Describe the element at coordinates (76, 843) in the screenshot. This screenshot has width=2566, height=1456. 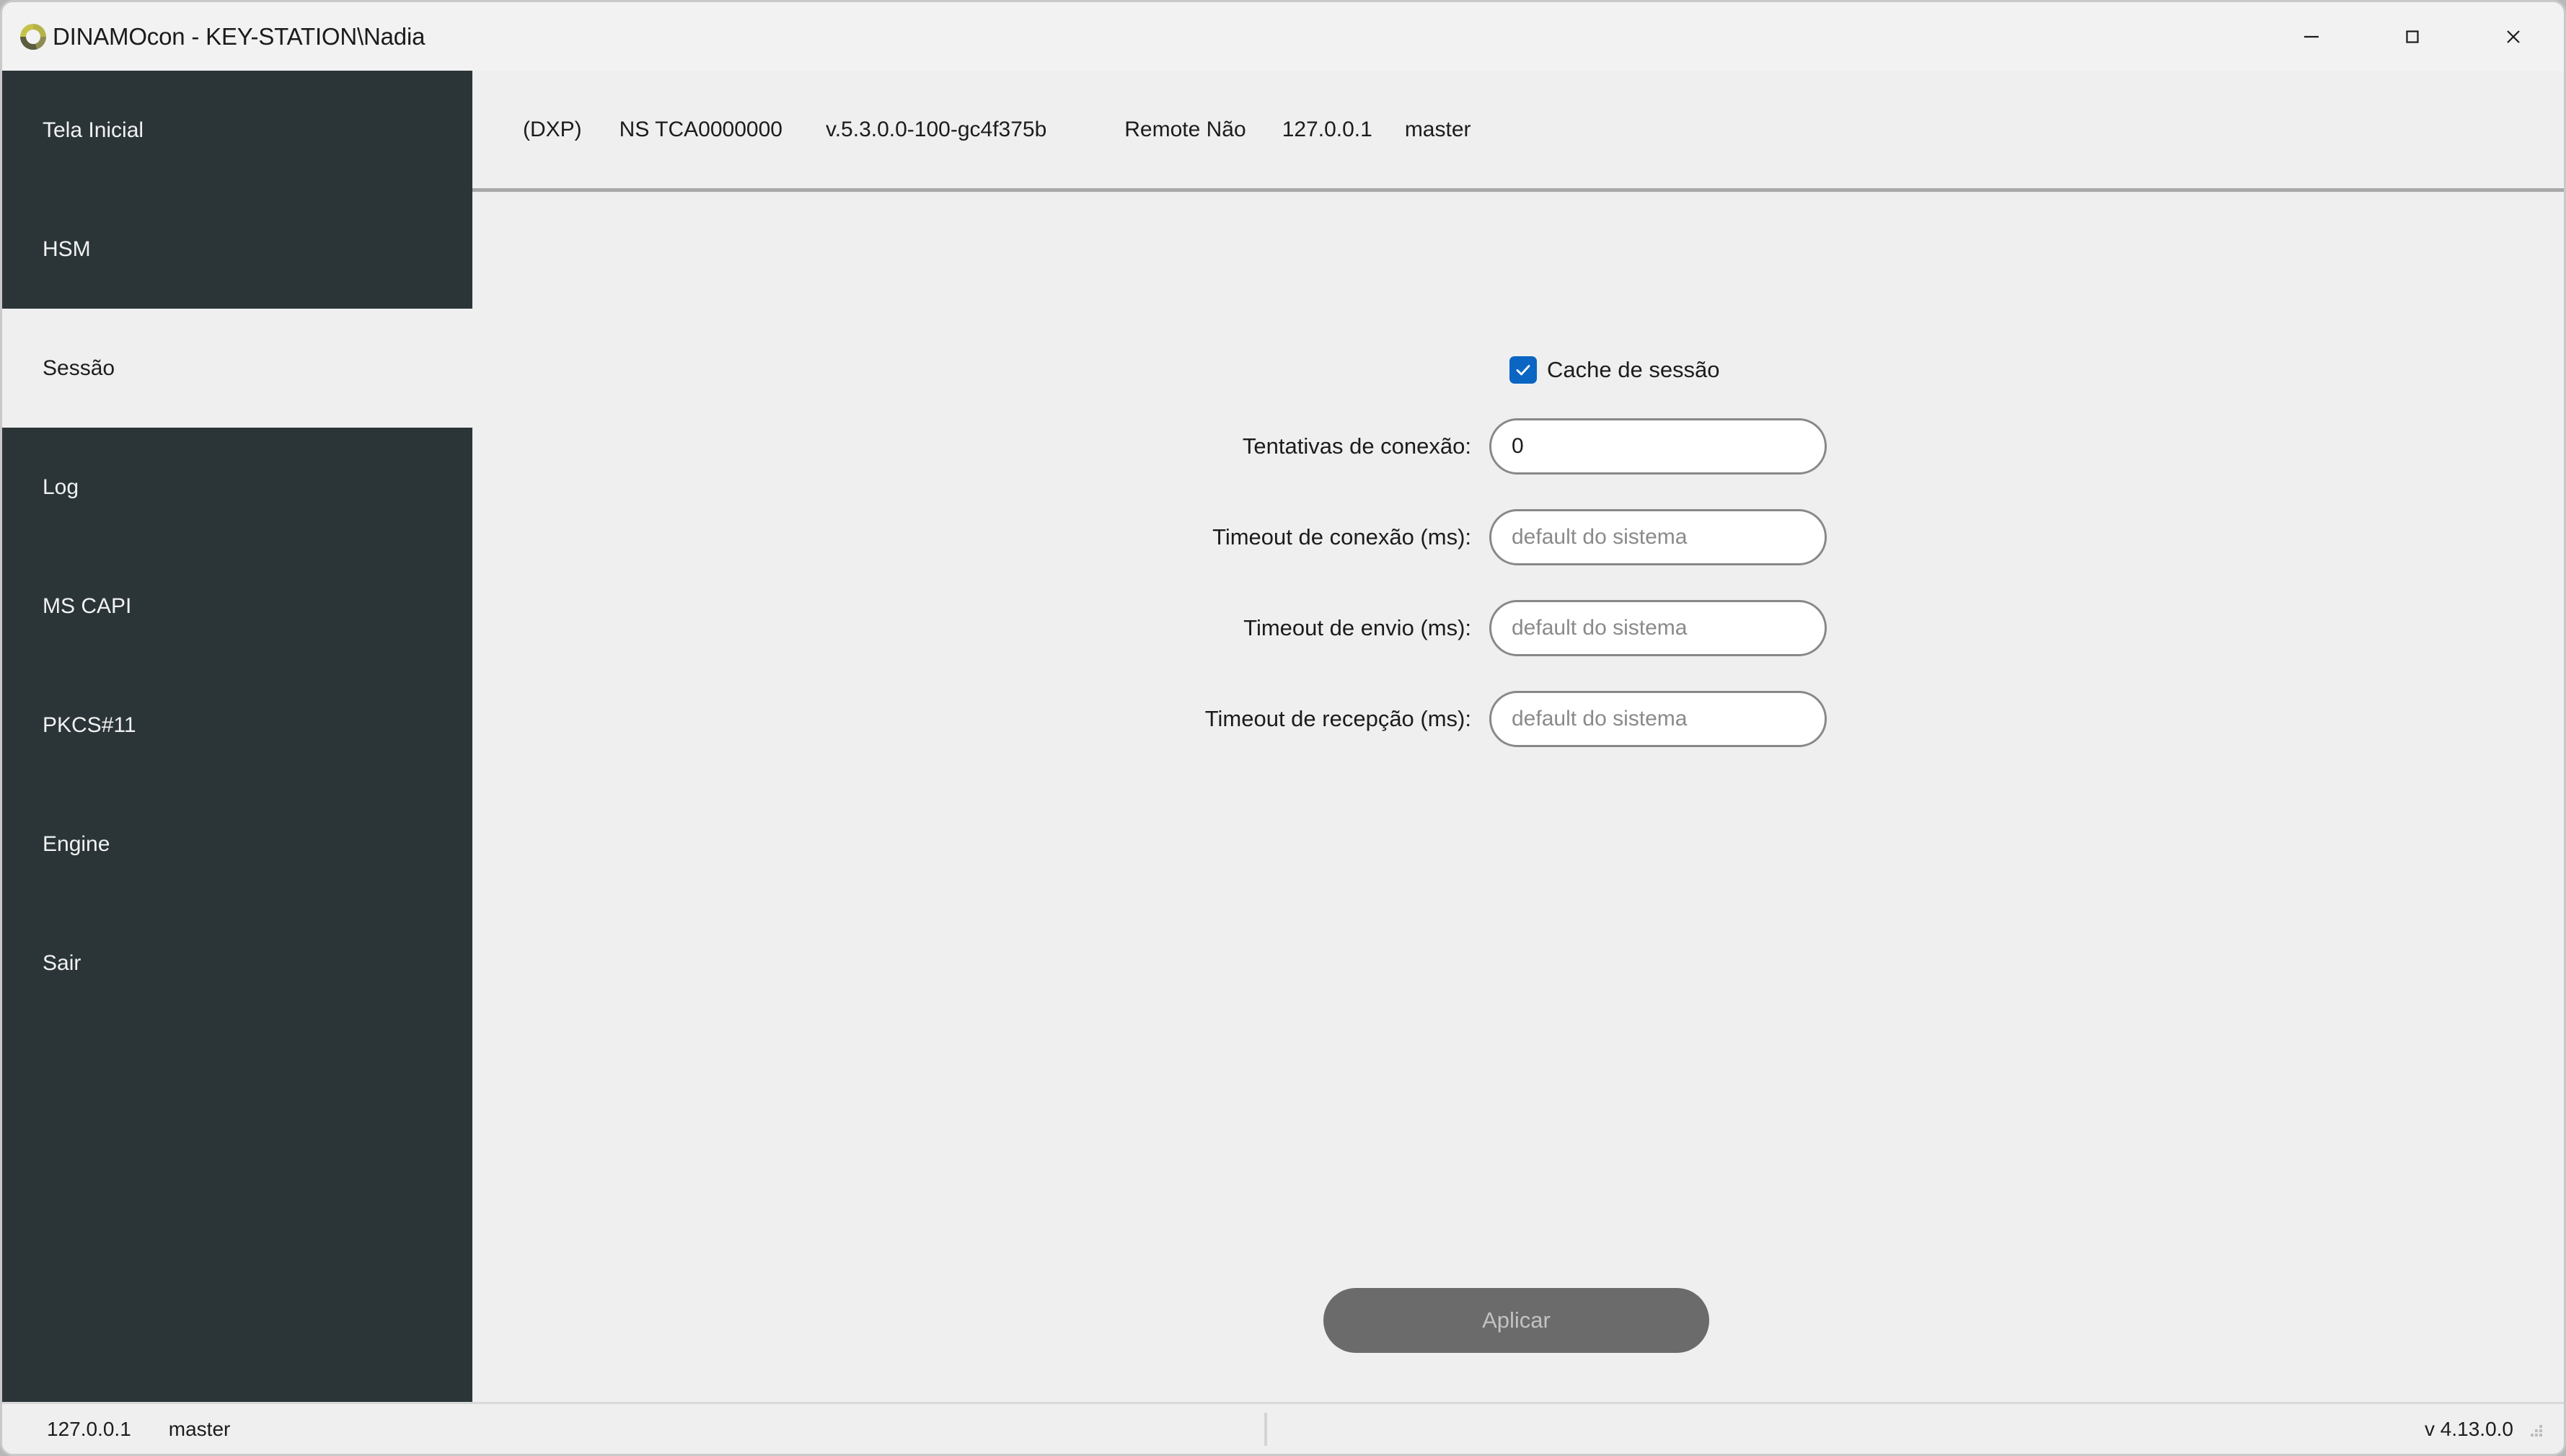
I see `sidebar-item-label: Engine` at that location.